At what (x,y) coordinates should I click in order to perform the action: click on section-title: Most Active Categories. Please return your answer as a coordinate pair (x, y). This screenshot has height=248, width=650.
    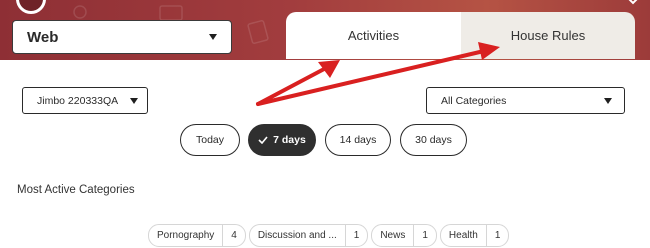
    Looking at the image, I should click on (76, 190).